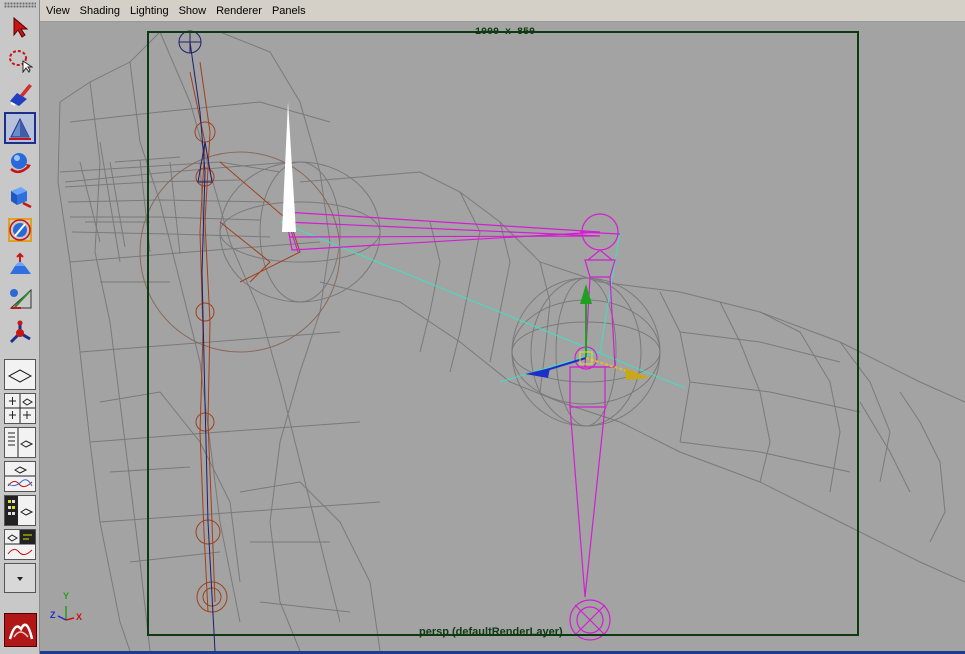  I want to click on resolution-gate-label: 1000 x 850, so click(505, 32).